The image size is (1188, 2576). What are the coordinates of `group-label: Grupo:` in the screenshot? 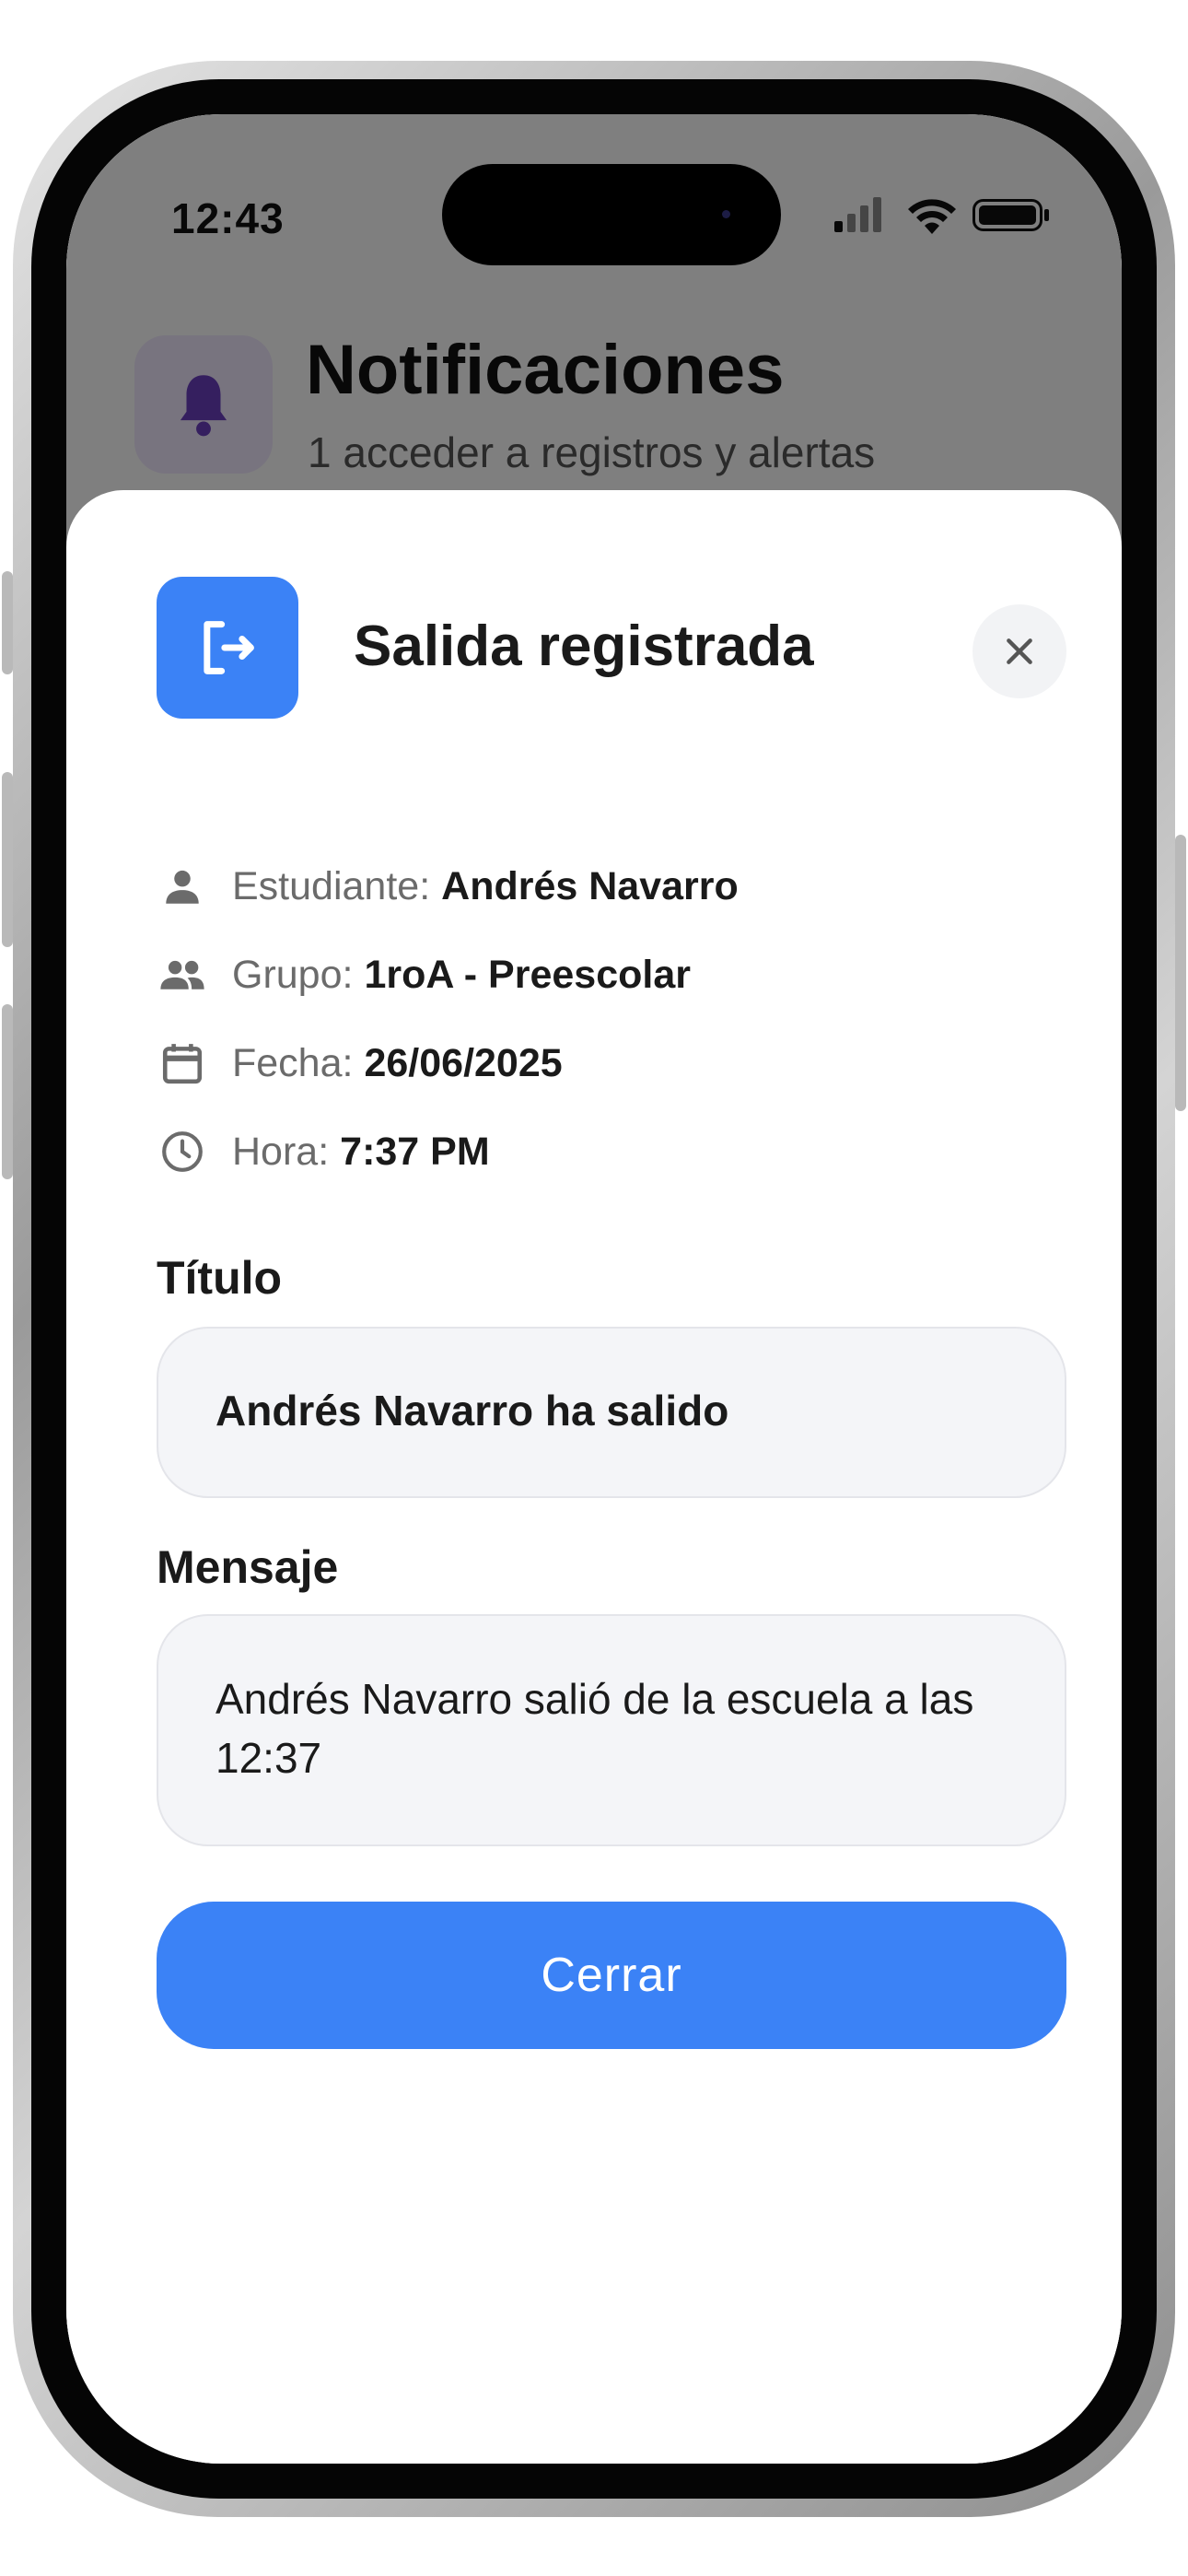 It's located at (293, 975).